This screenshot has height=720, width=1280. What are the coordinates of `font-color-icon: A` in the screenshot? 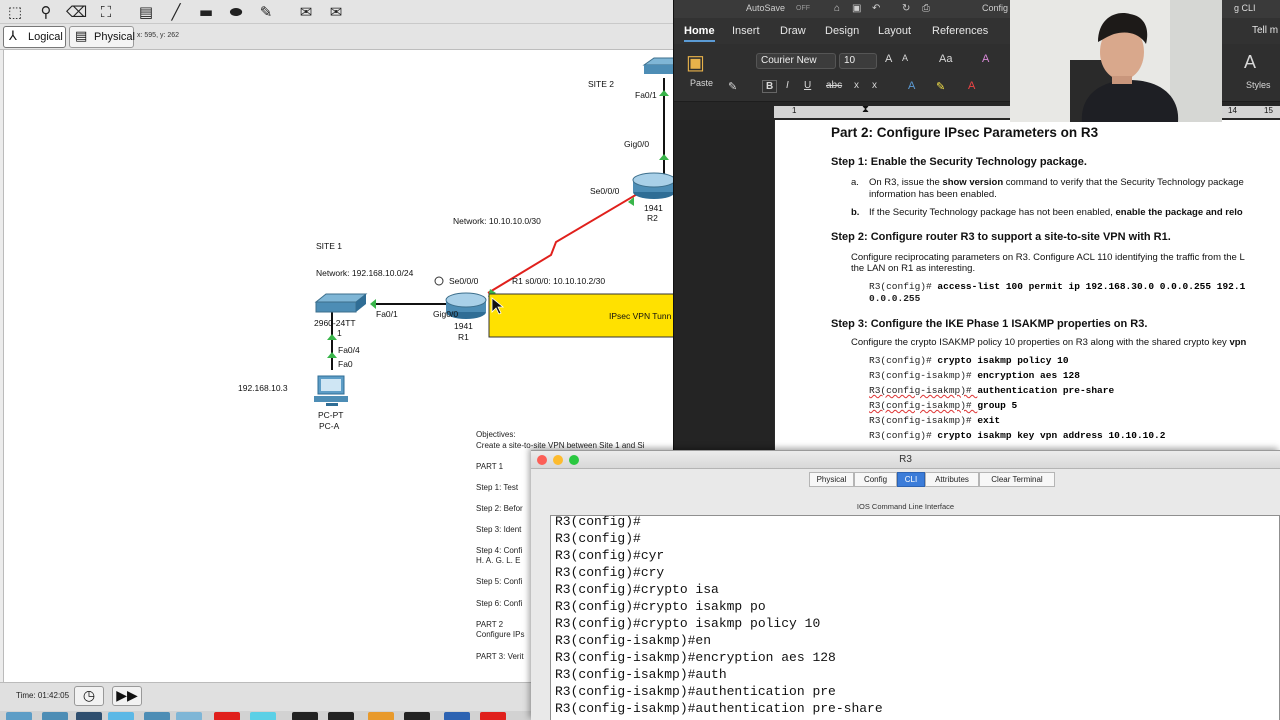 It's located at (971, 86).